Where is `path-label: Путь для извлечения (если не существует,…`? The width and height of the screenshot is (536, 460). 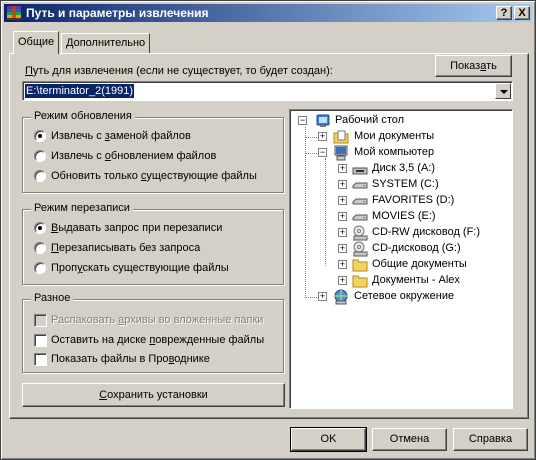
path-label: Путь для извлечения (если не существует,… is located at coordinates (179, 71).